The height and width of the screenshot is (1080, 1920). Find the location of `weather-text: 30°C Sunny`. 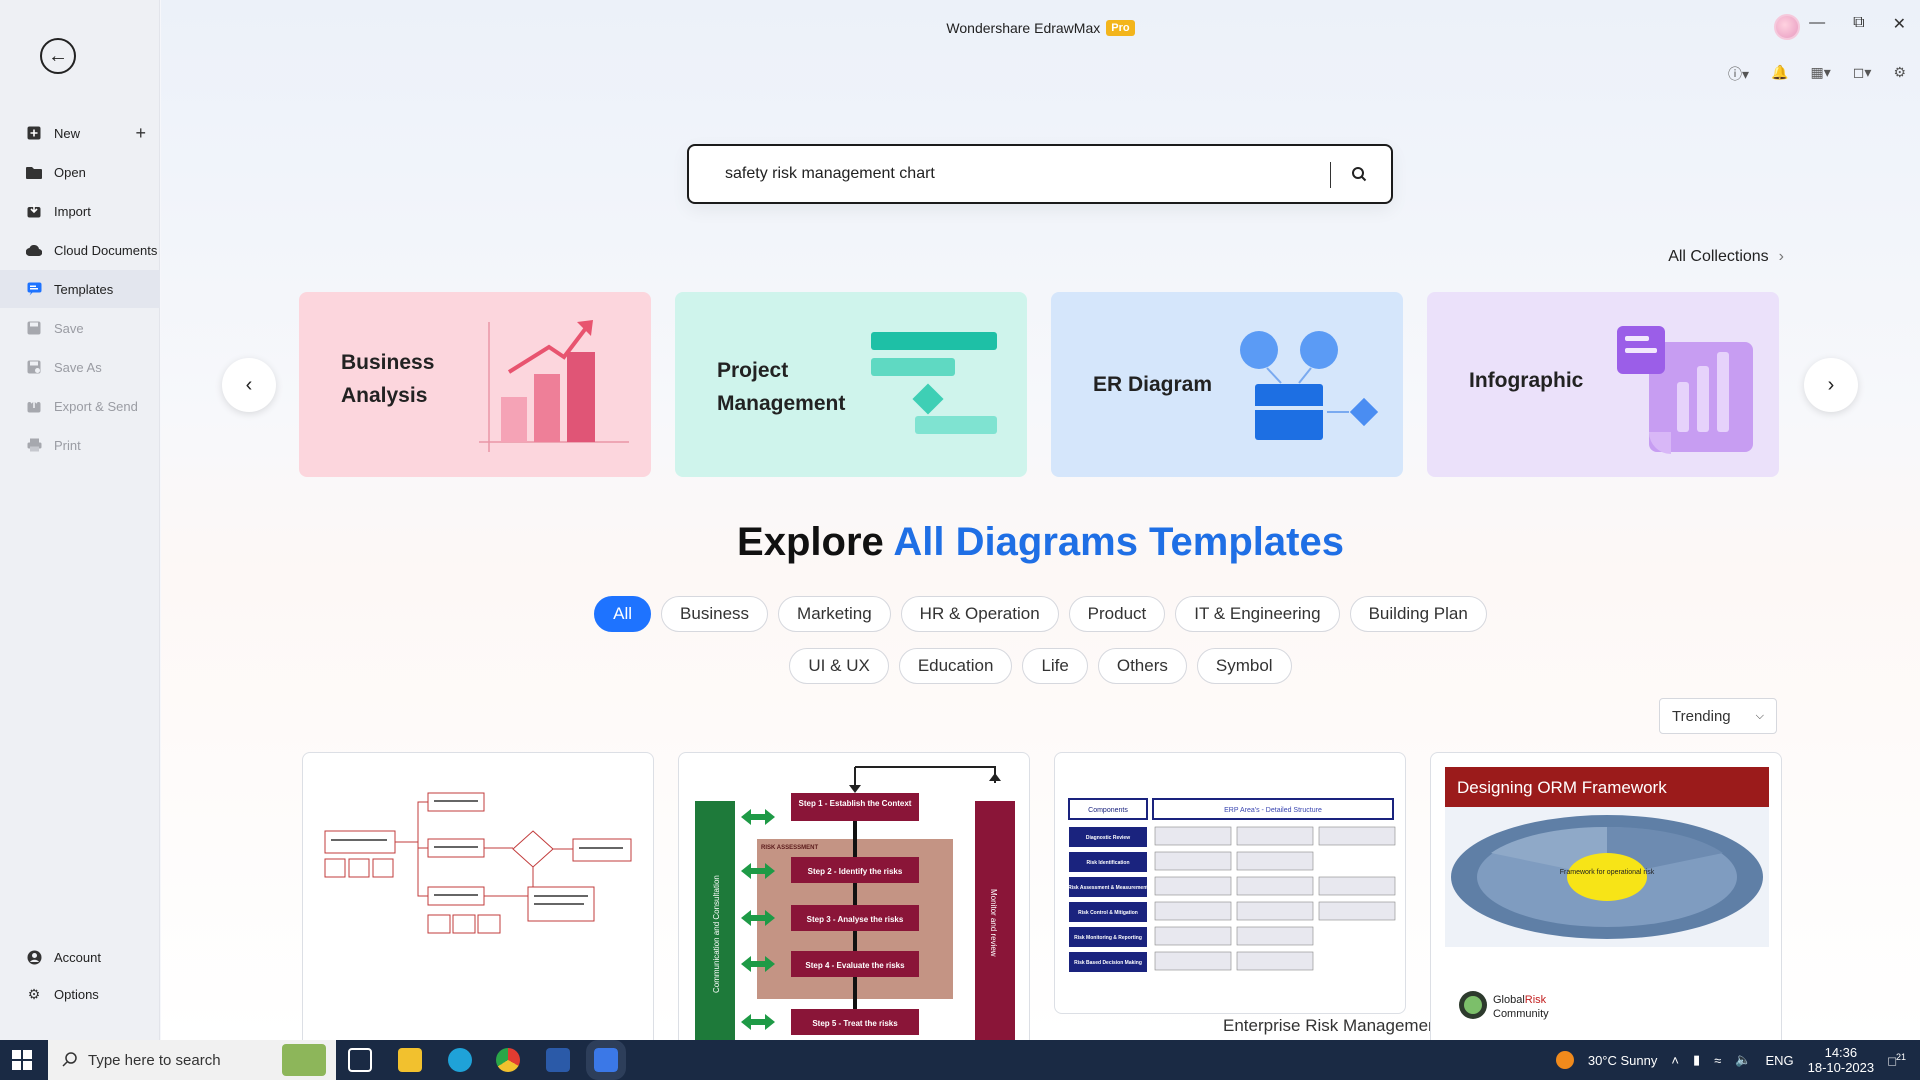

weather-text: 30°C Sunny is located at coordinates (1623, 1060).